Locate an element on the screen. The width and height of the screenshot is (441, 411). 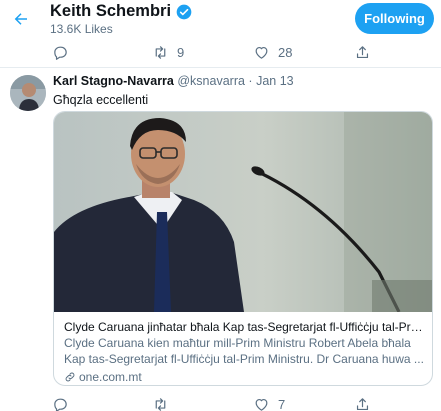
retweet-action: 9 is located at coordinates (168, 52).